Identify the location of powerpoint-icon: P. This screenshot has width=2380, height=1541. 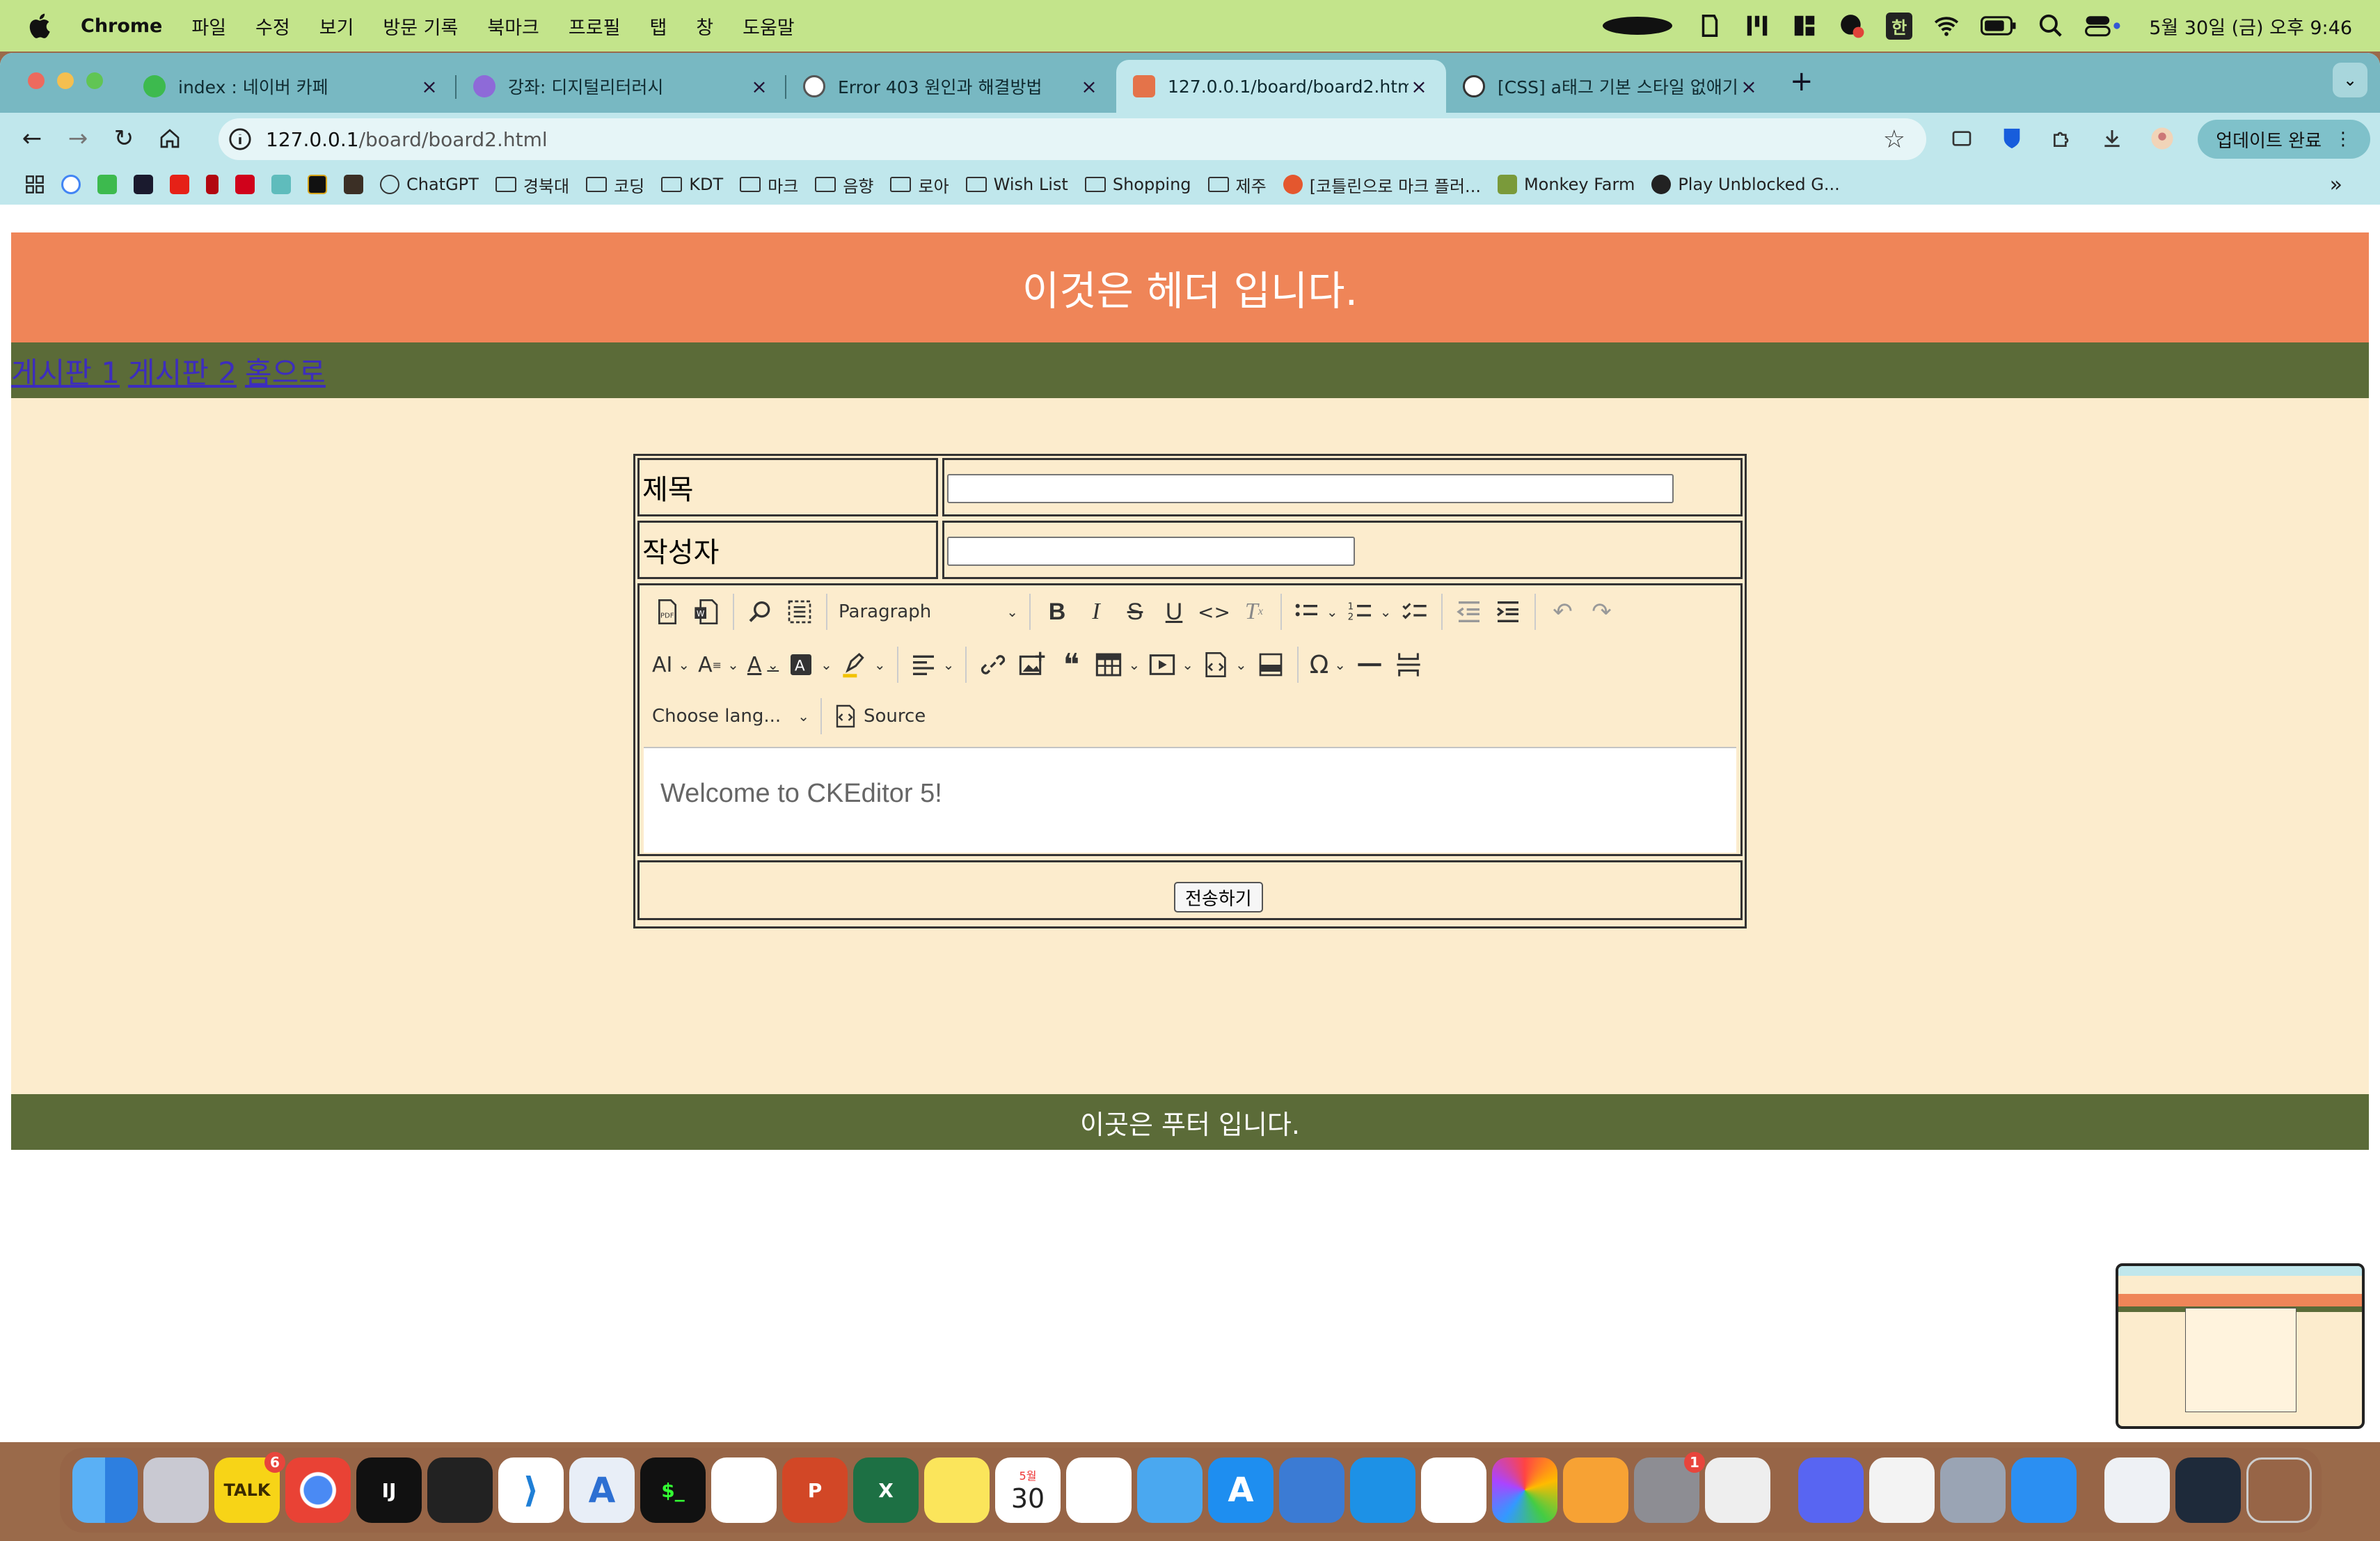
(815, 1490).